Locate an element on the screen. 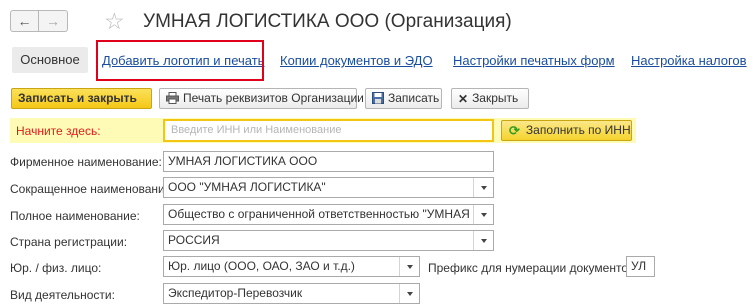  firm-name-value: УМНАЯ ЛОГИСТИКА ООО is located at coordinates (243, 161).